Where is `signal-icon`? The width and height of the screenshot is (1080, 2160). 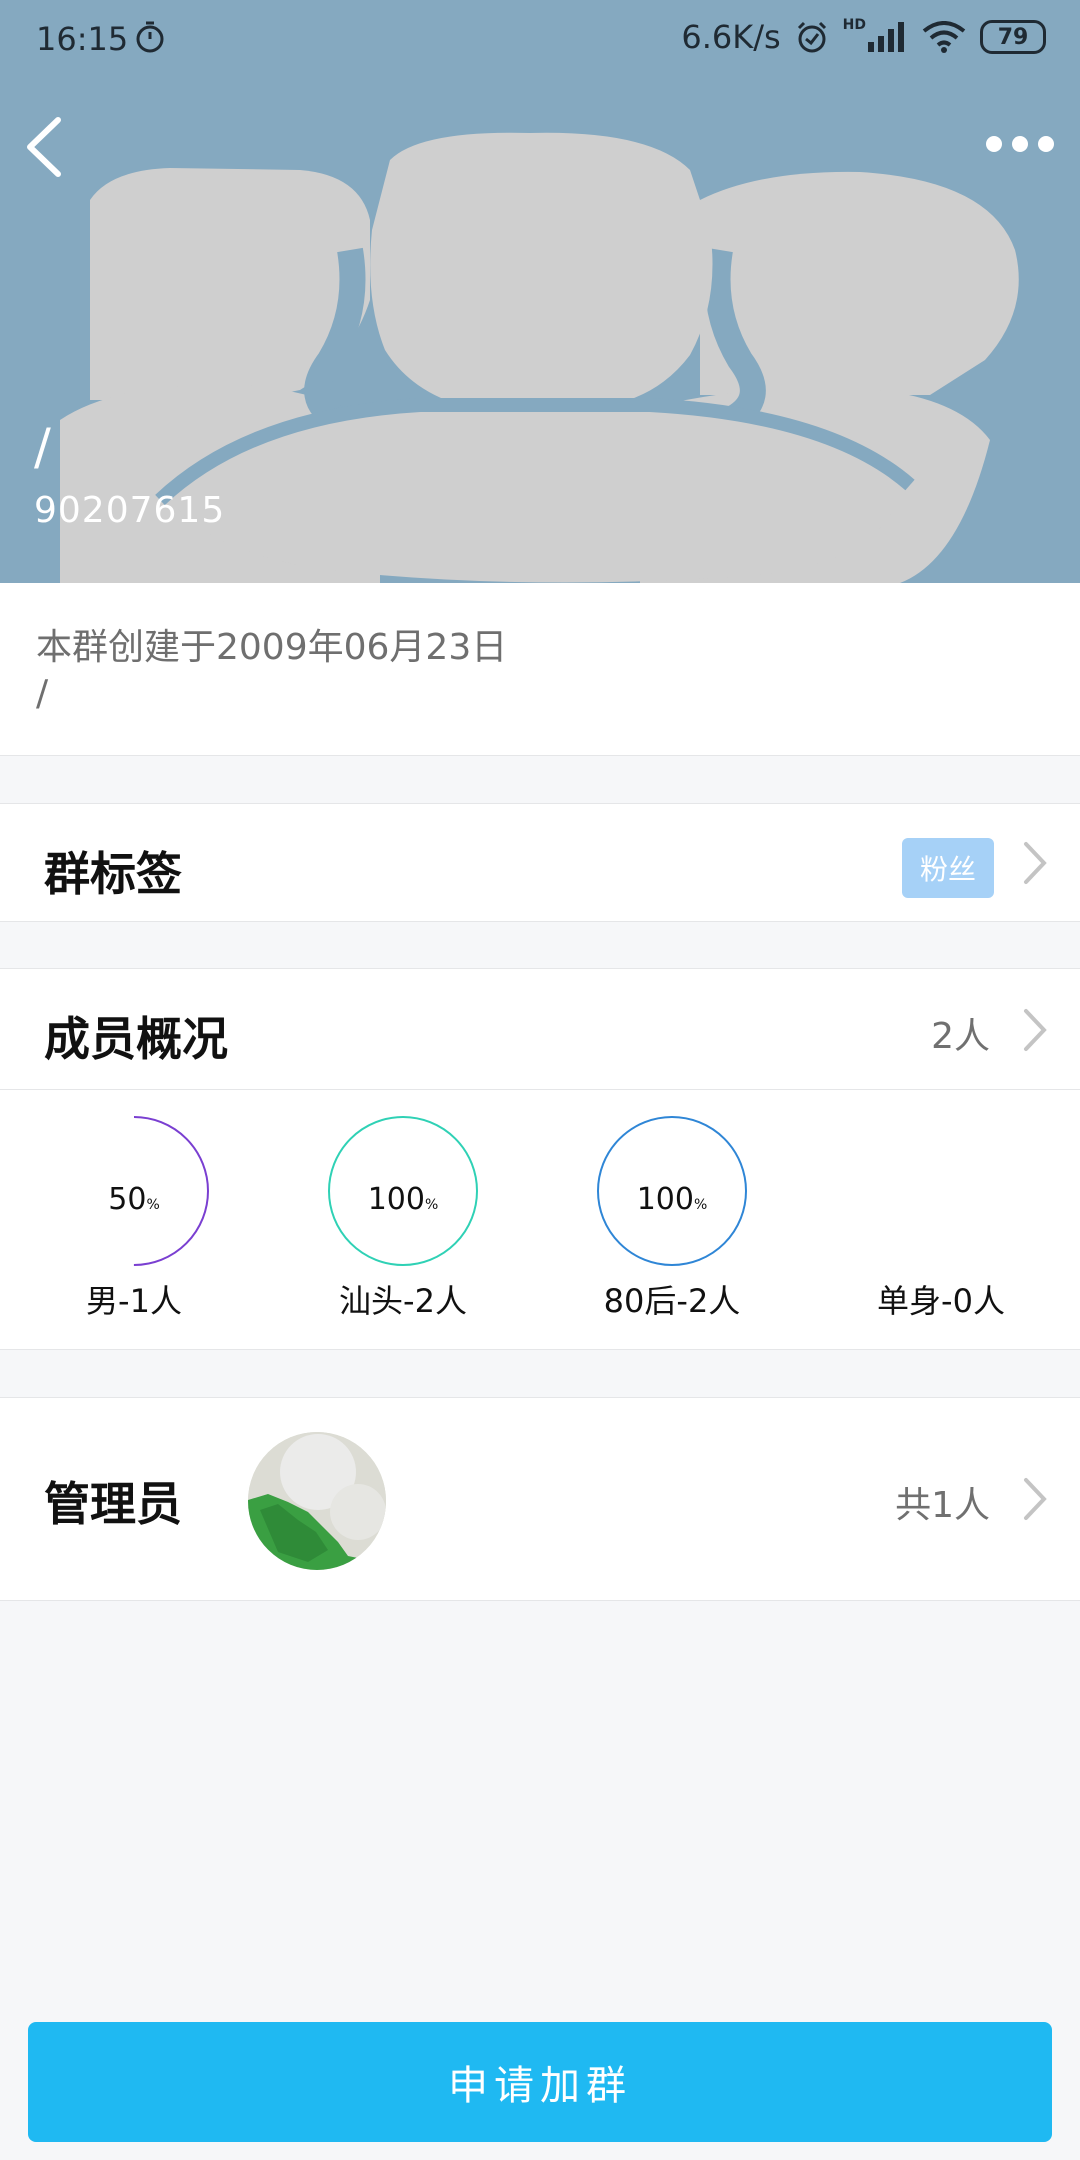
signal-icon is located at coordinates (886, 37).